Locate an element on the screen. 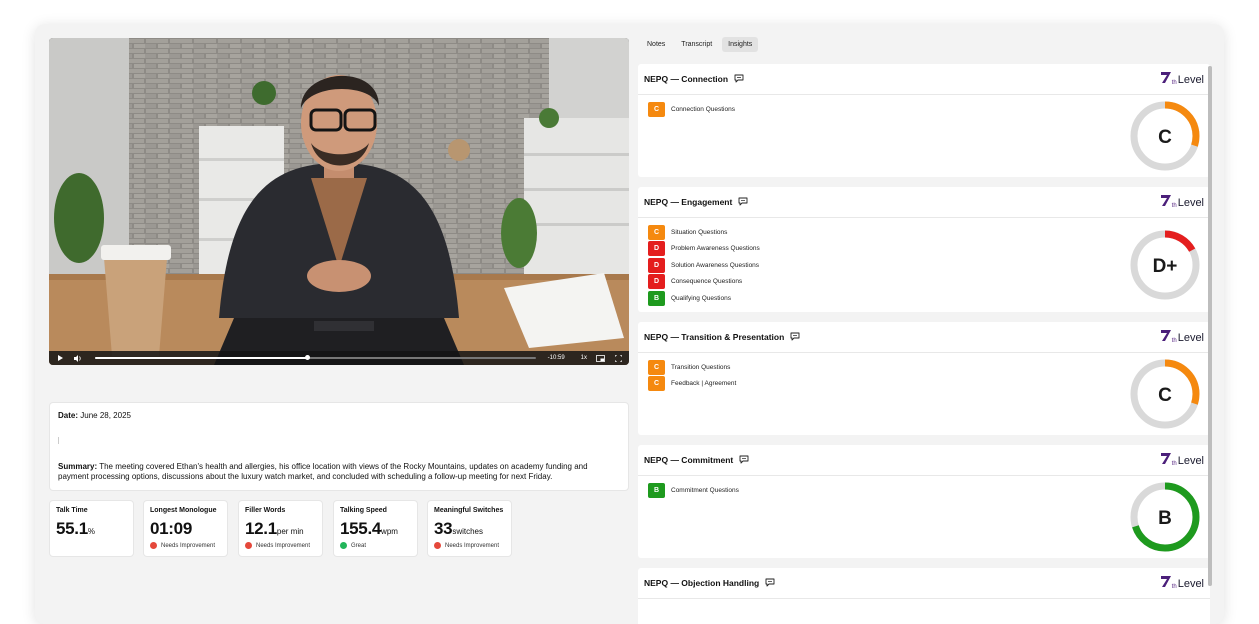  question-list: C Connection Questions is located at coordinates (691, 109).